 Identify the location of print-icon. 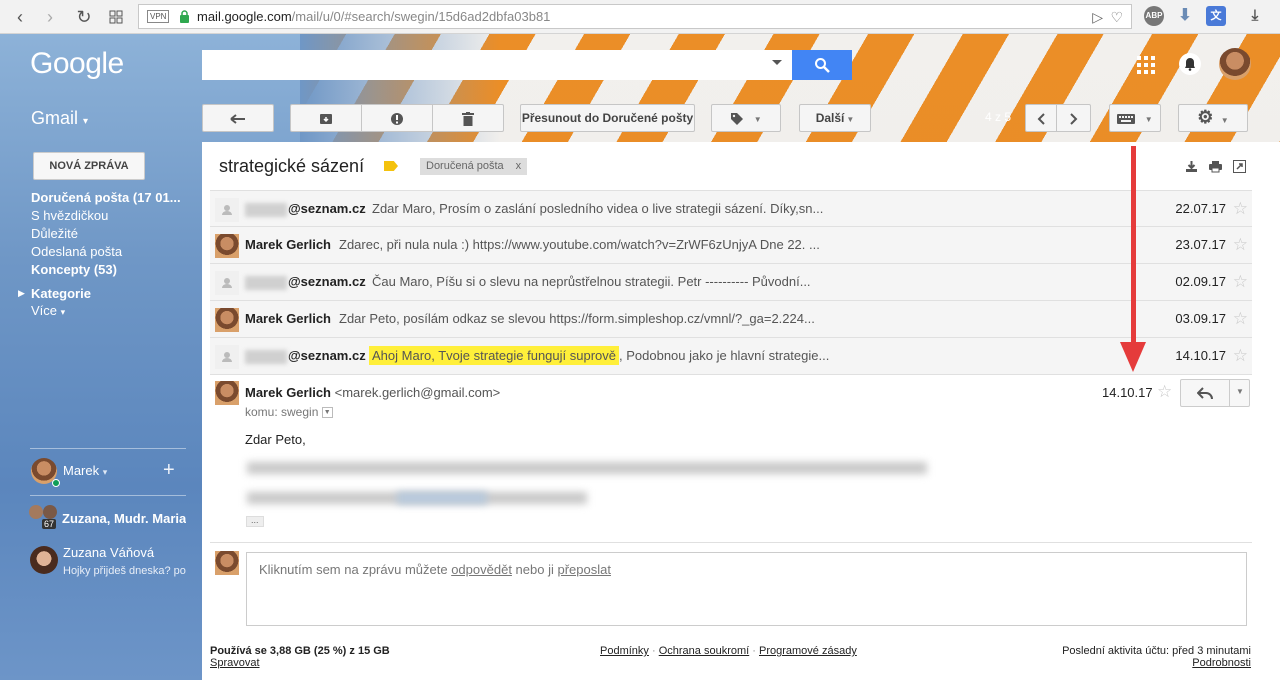
(1215, 166).